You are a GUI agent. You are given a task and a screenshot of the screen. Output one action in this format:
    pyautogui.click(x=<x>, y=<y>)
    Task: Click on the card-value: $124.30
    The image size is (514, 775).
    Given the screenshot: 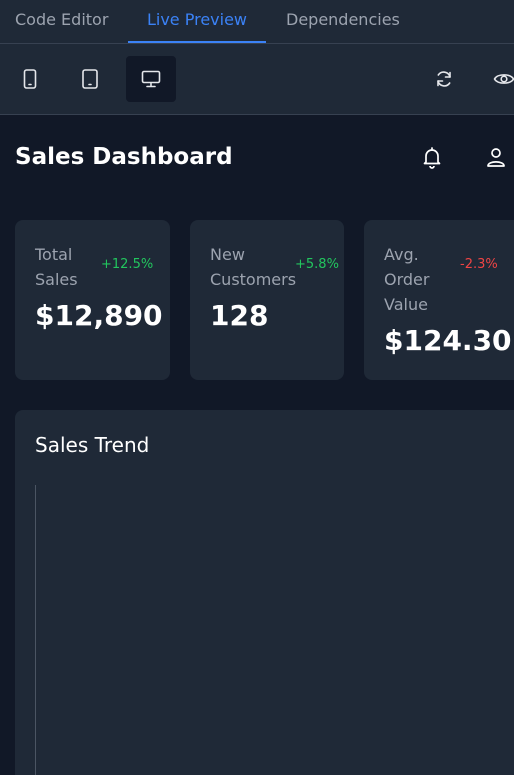 What is the action you would take?
    pyautogui.click(x=448, y=340)
    